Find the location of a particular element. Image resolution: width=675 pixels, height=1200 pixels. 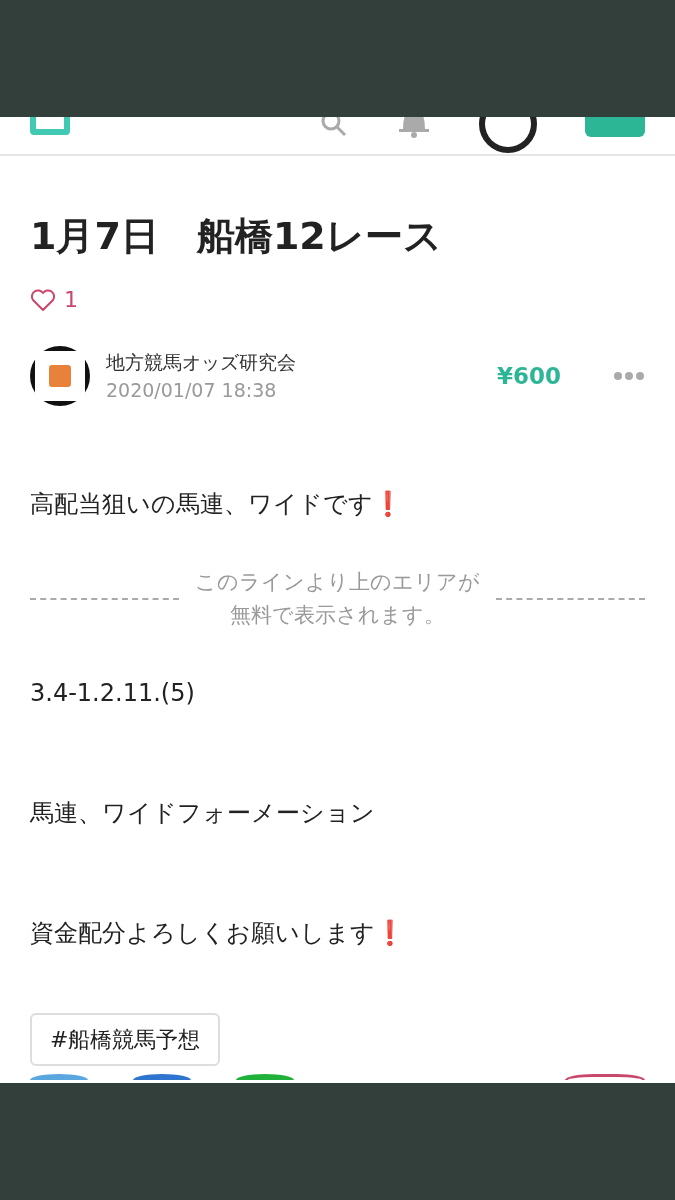

body-text: 馬連、ワイドフォーメーション is located at coordinates (203, 814).